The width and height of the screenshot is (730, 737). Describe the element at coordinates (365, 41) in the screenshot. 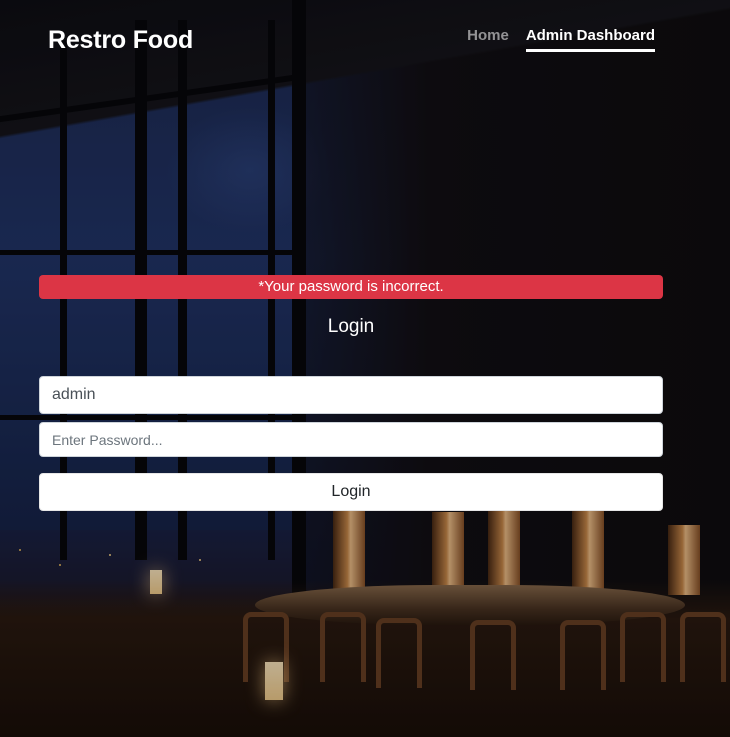

I see `top-navbar: Restro Food Home Admin Dashboard` at that location.